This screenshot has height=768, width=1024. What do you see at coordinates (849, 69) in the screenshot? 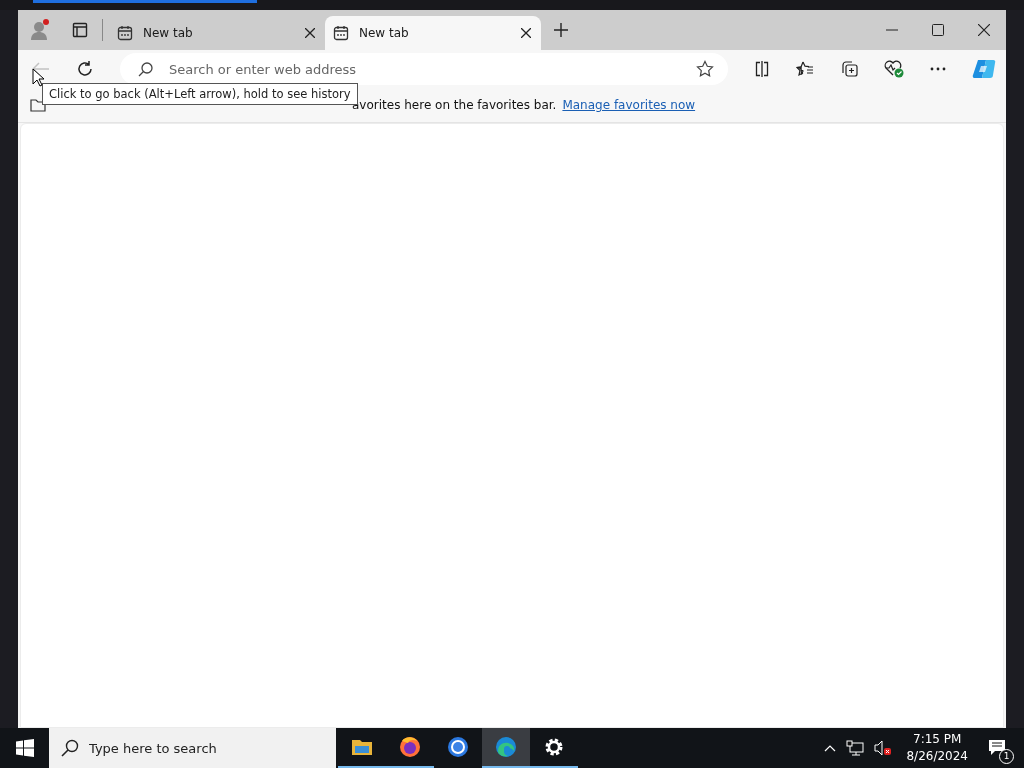
I see `collections-icon` at bounding box center [849, 69].